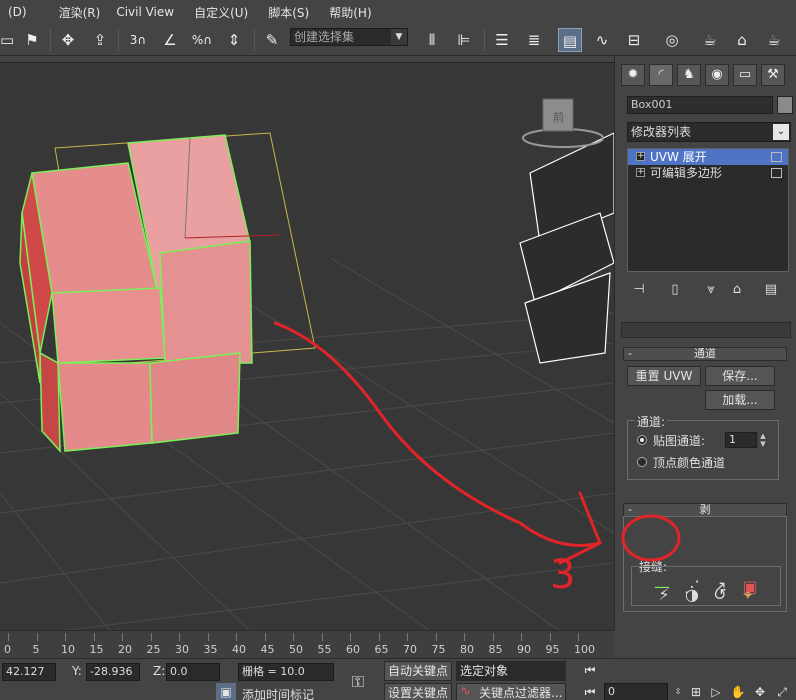 The width and height of the screenshot is (796, 700). What do you see at coordinates (288, 12) in the screenshot?
I see `menu-item-script: 脚本(S)` at bounding box center [288, 12].